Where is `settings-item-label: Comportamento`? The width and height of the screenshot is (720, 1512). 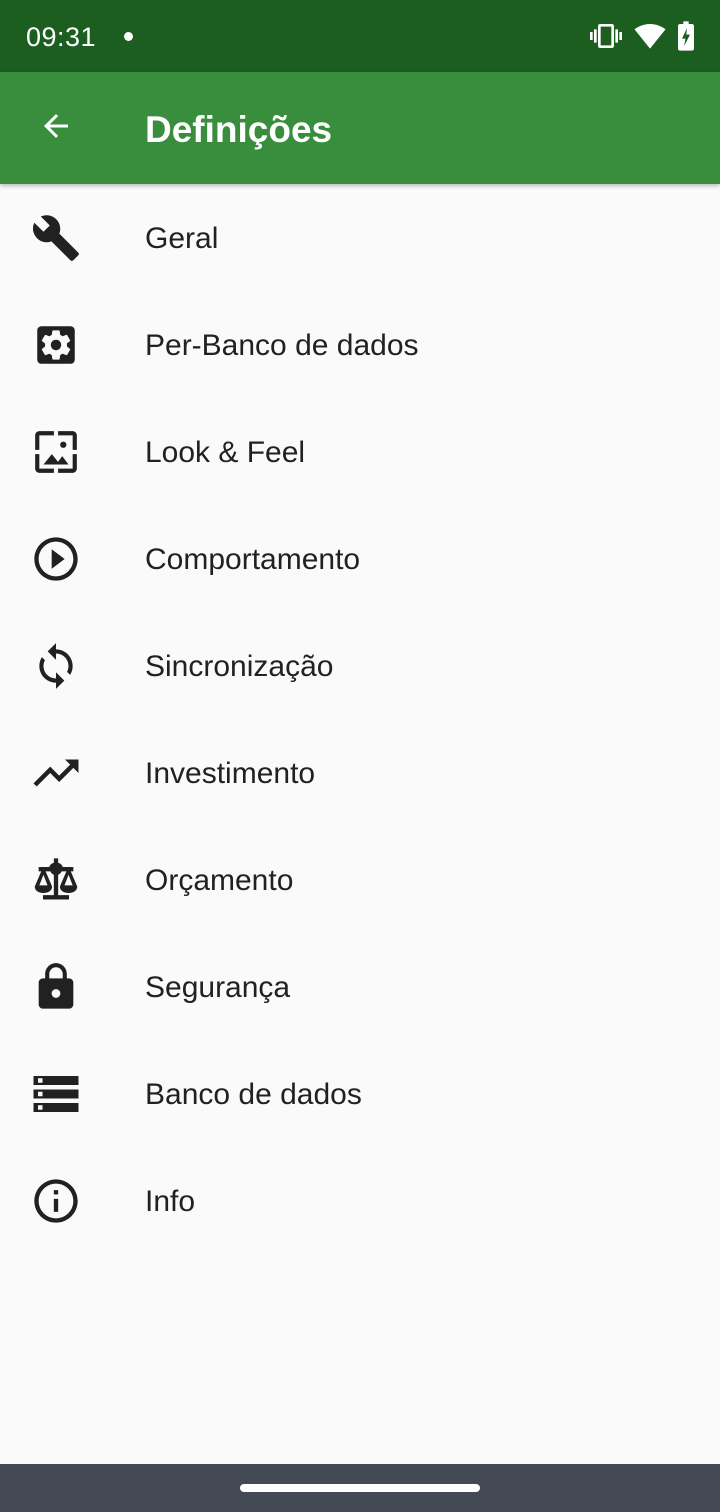
settings-item-label: Comportamento is located at coordinates (253, 559).